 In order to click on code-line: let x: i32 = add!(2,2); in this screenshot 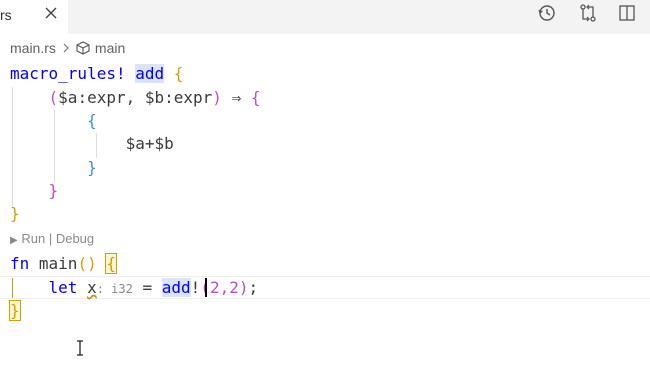, I will do `click(153, 287)`.